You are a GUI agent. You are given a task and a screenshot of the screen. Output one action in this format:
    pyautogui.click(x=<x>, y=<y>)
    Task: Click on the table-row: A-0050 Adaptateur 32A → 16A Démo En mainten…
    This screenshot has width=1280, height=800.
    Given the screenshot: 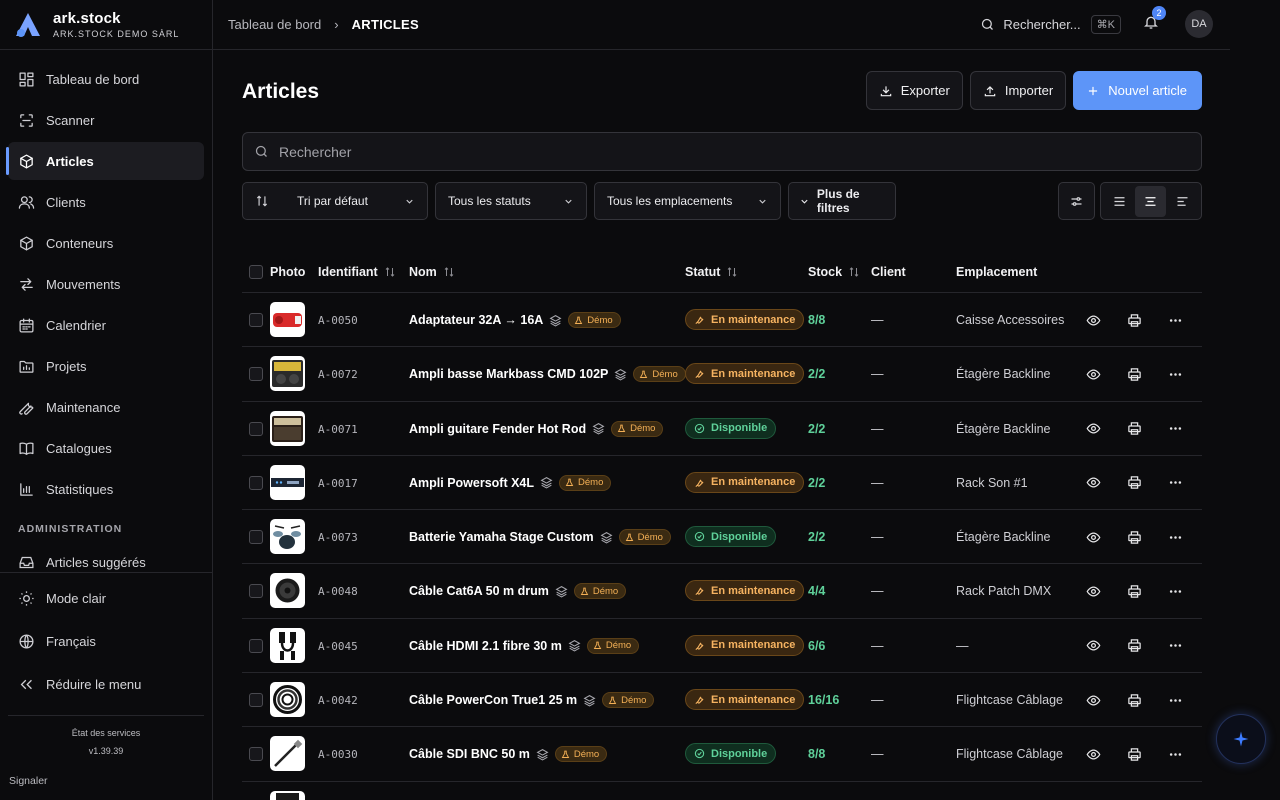 What is the action you would take?
    pyautogui.click(x=722, y=320)
    